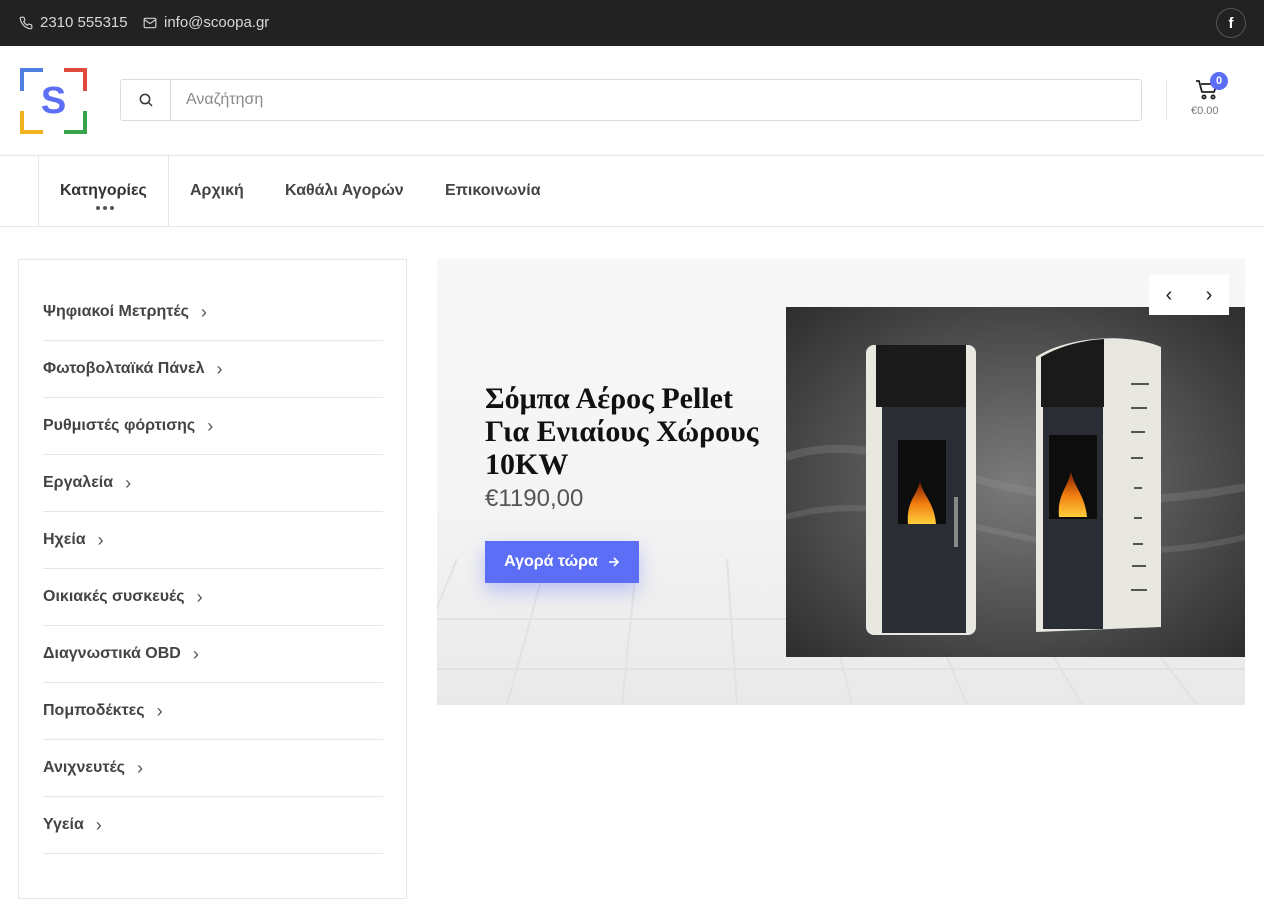  What do you see at coordinates (614, 562) in the screenshot?
I see `arrow-right-icon` at bounding box center [614, 562].